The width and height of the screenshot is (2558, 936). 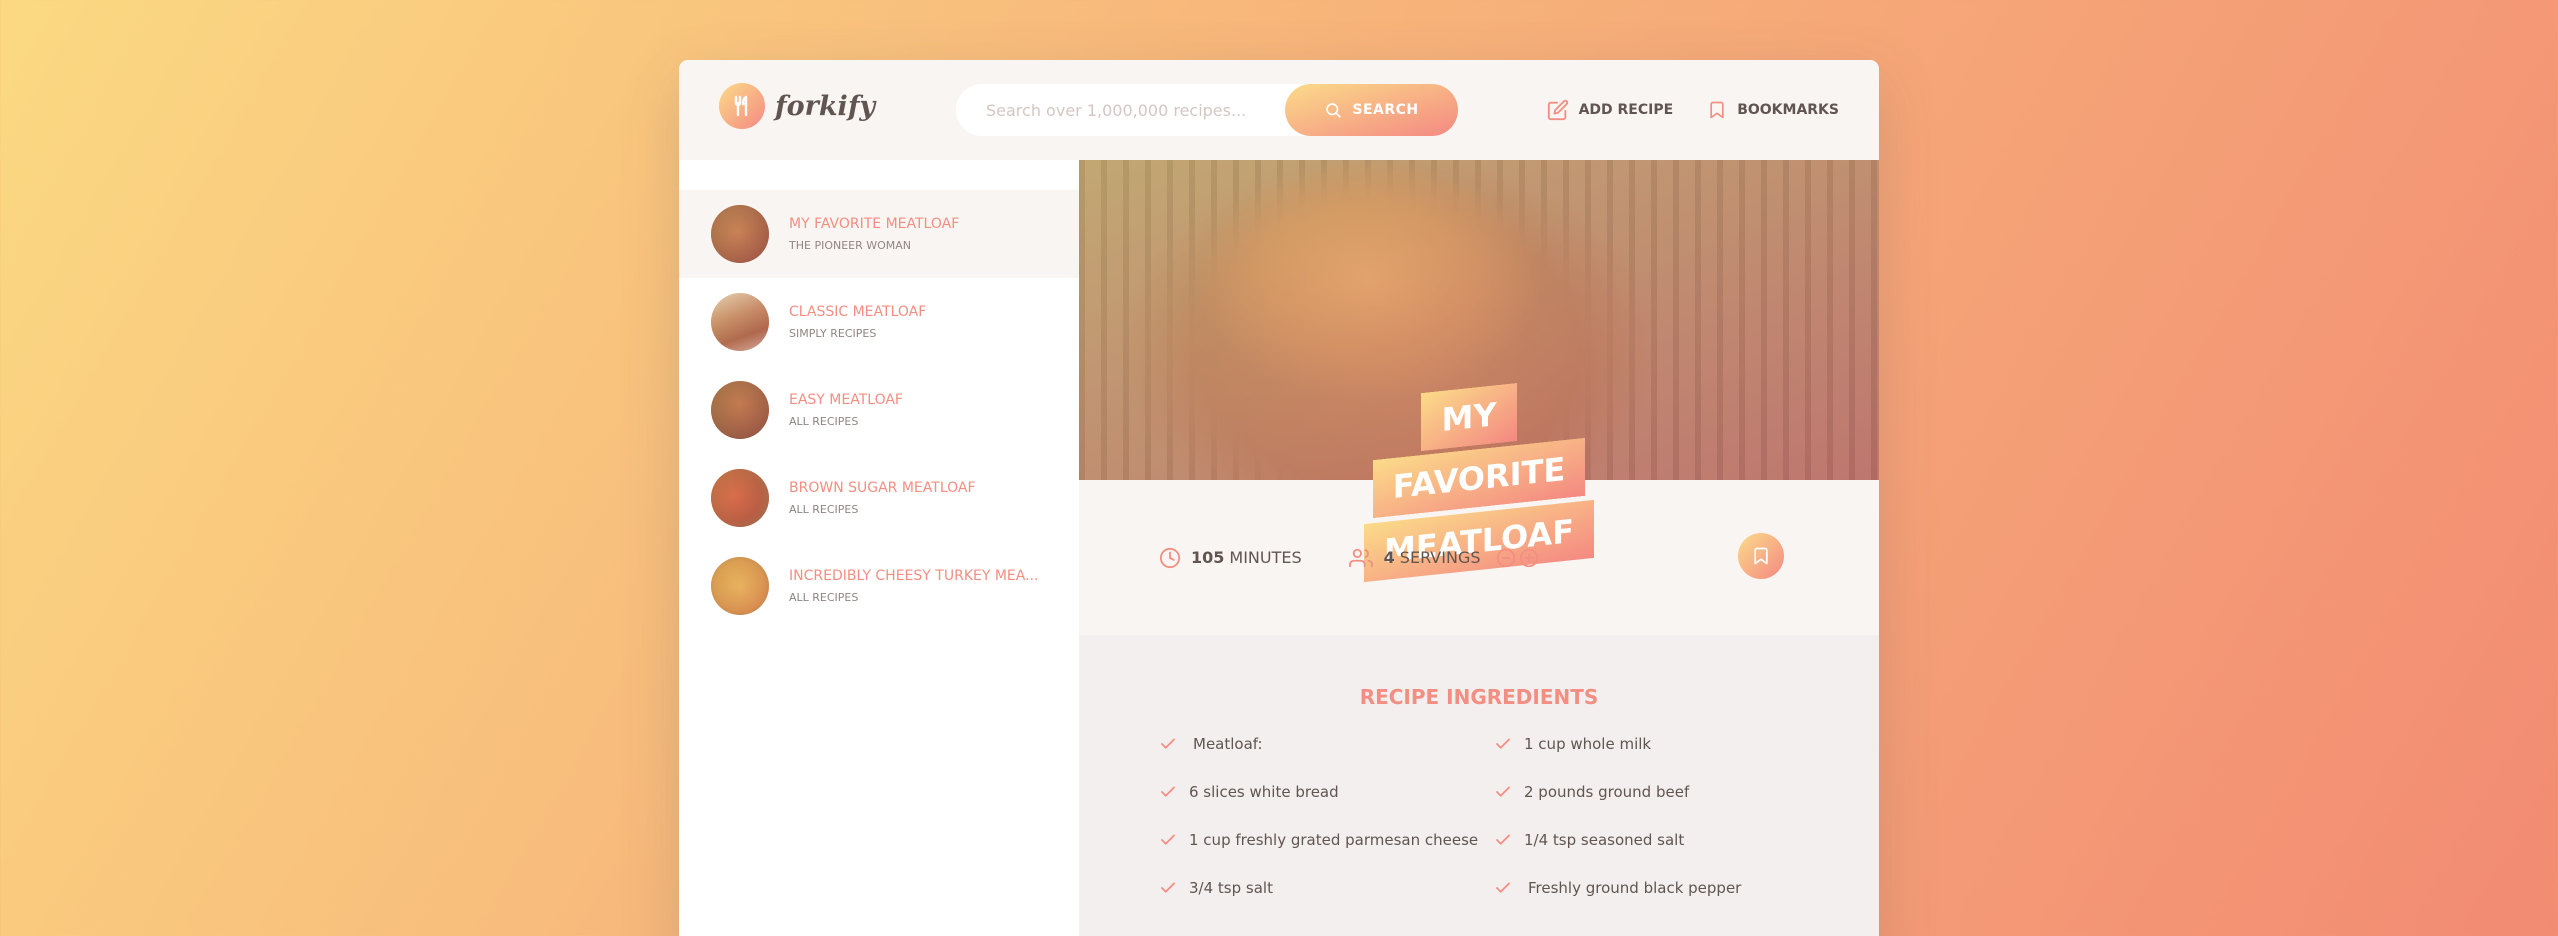 I want to click on fork-knife-icon, so click(x=742, y=106).